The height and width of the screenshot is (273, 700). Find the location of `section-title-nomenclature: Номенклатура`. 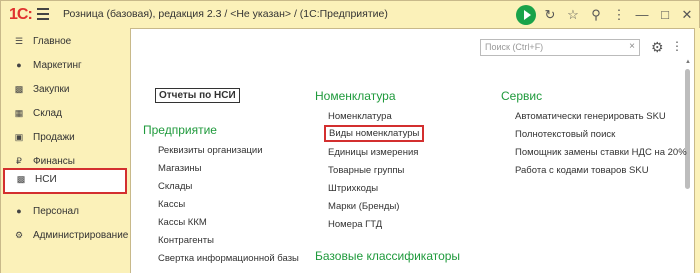

section-title-nomenclature: Номенклатура is located at coordinates (355, 96).